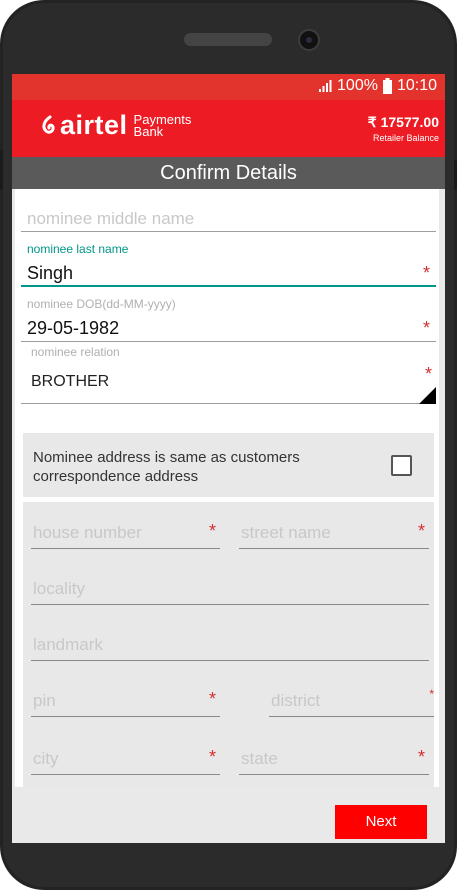 This screenshot has height=890, width=457. What do you see at coordinates (68, 644) in the screenshot?
I see `landmark-placeholder: landmark` at bounding box center [68, 644].